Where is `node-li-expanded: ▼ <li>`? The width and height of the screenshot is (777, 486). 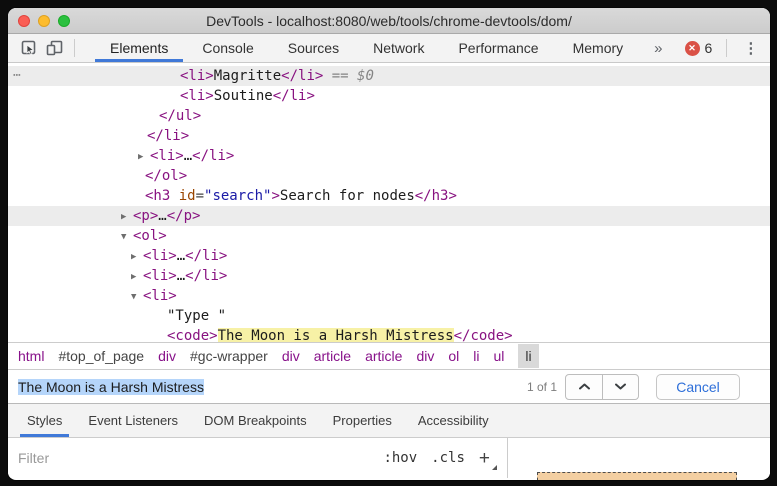
node-li-expanded: ▼ <li> is located at coordinates (389, 296).